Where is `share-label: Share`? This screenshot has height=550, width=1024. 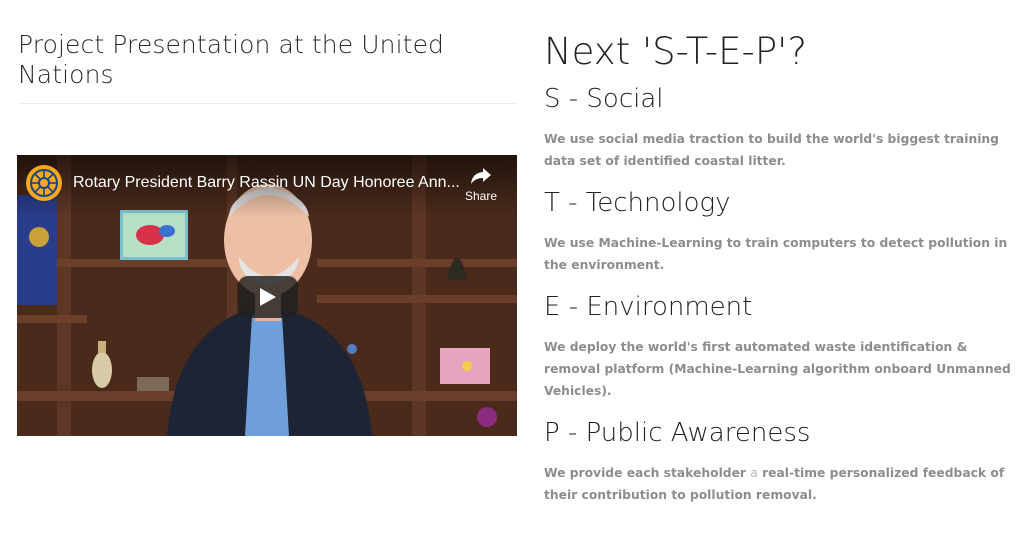 share-label: Share is located at coordinates (481, 196).